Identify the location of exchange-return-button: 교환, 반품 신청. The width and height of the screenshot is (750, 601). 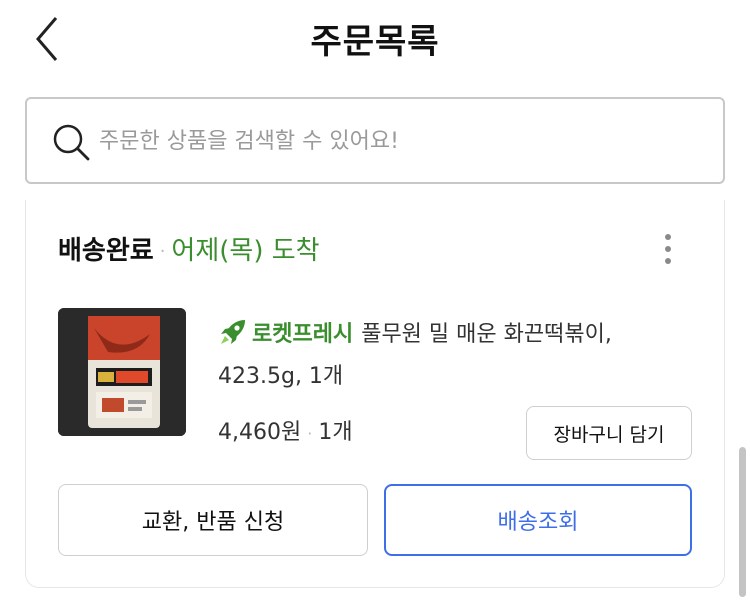
(213, 520).